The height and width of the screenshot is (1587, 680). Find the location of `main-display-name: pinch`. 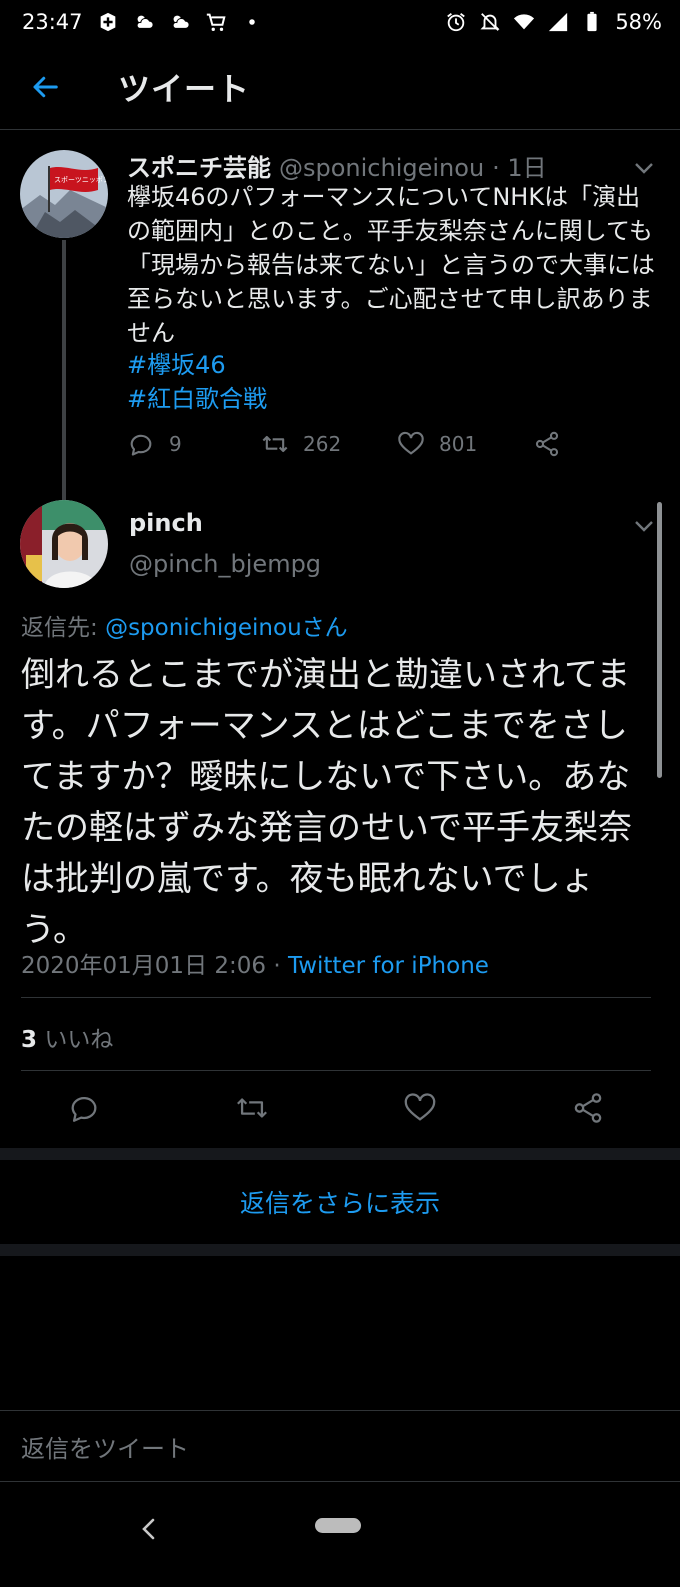

main-display-name: pinch is located at coordinates (166, 523).